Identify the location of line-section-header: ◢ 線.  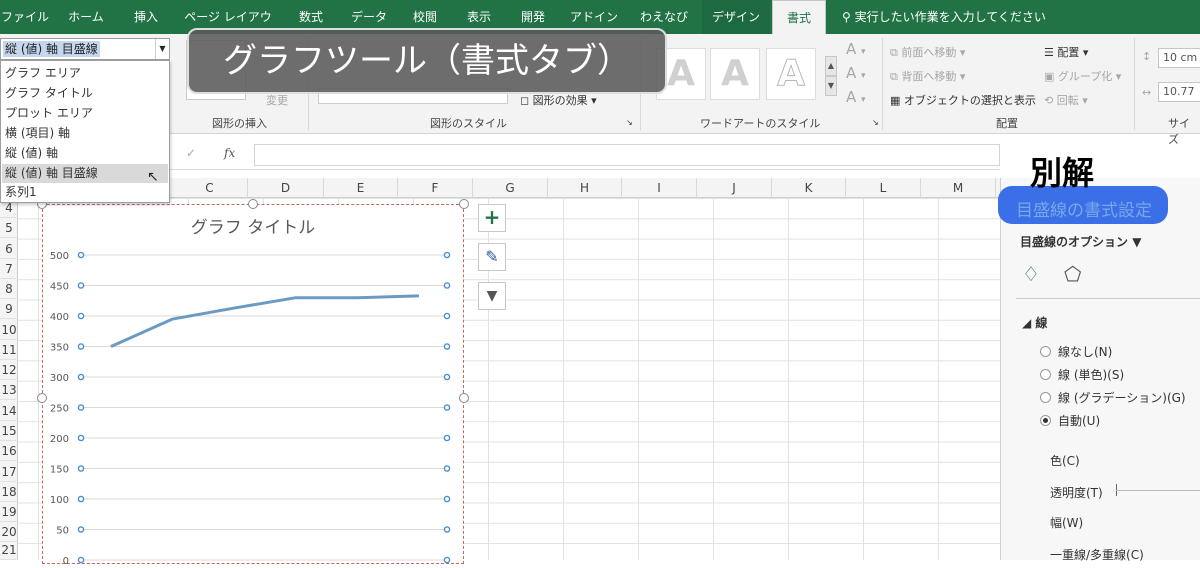
(1034, 322).